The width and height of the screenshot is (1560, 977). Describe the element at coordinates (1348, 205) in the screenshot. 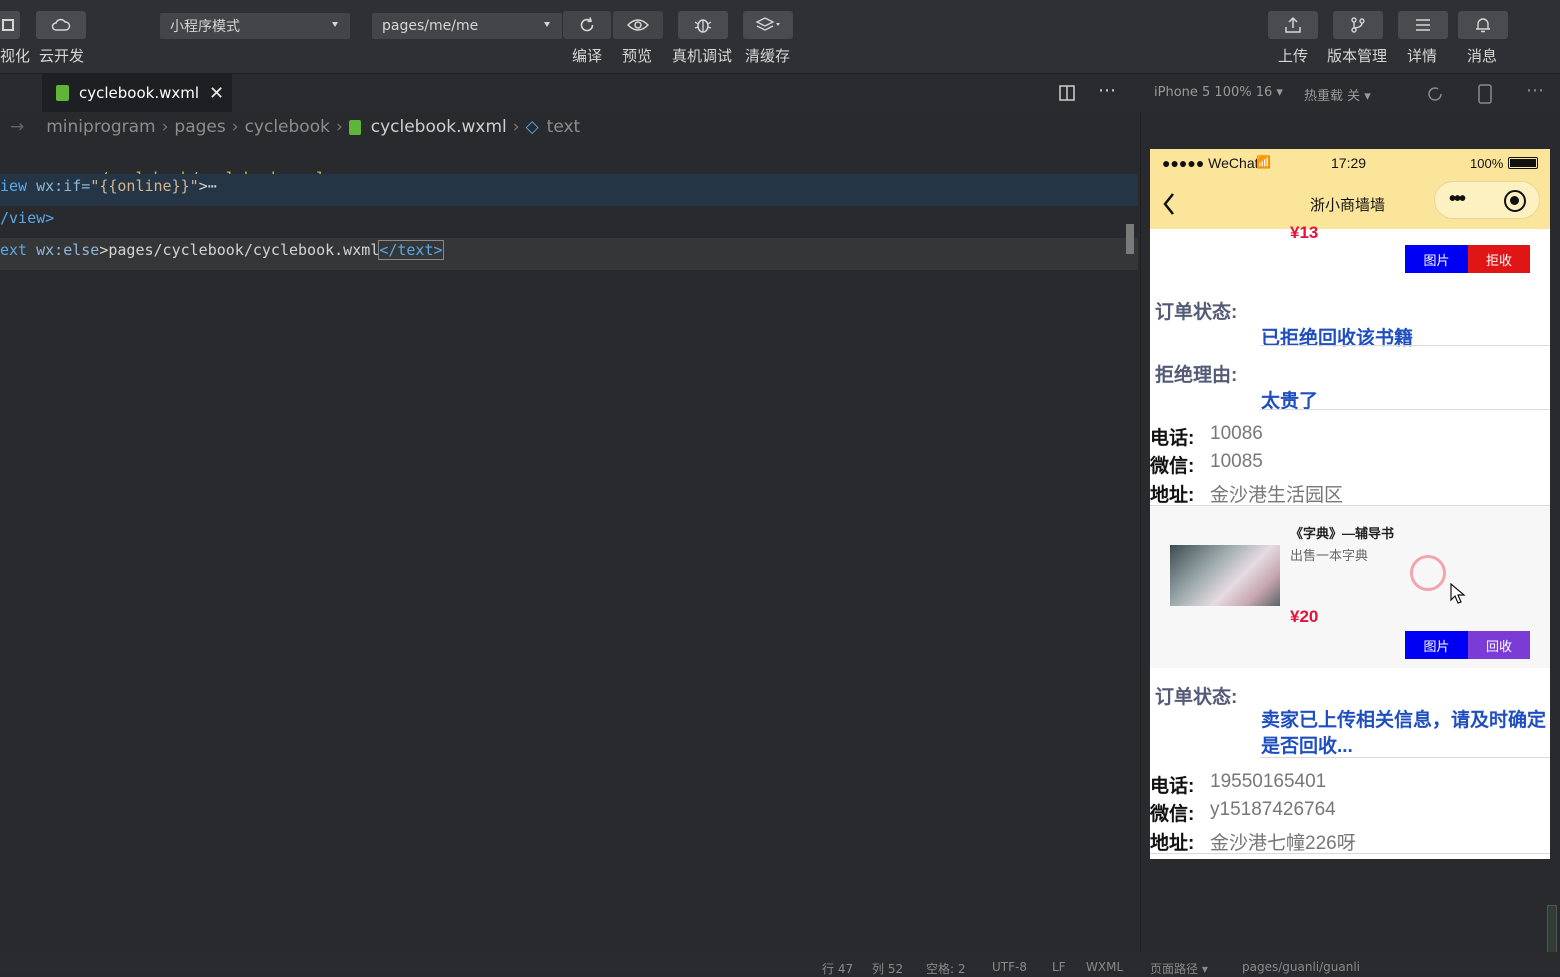

I see `nav-title: 浙小商墙墙` at that location.